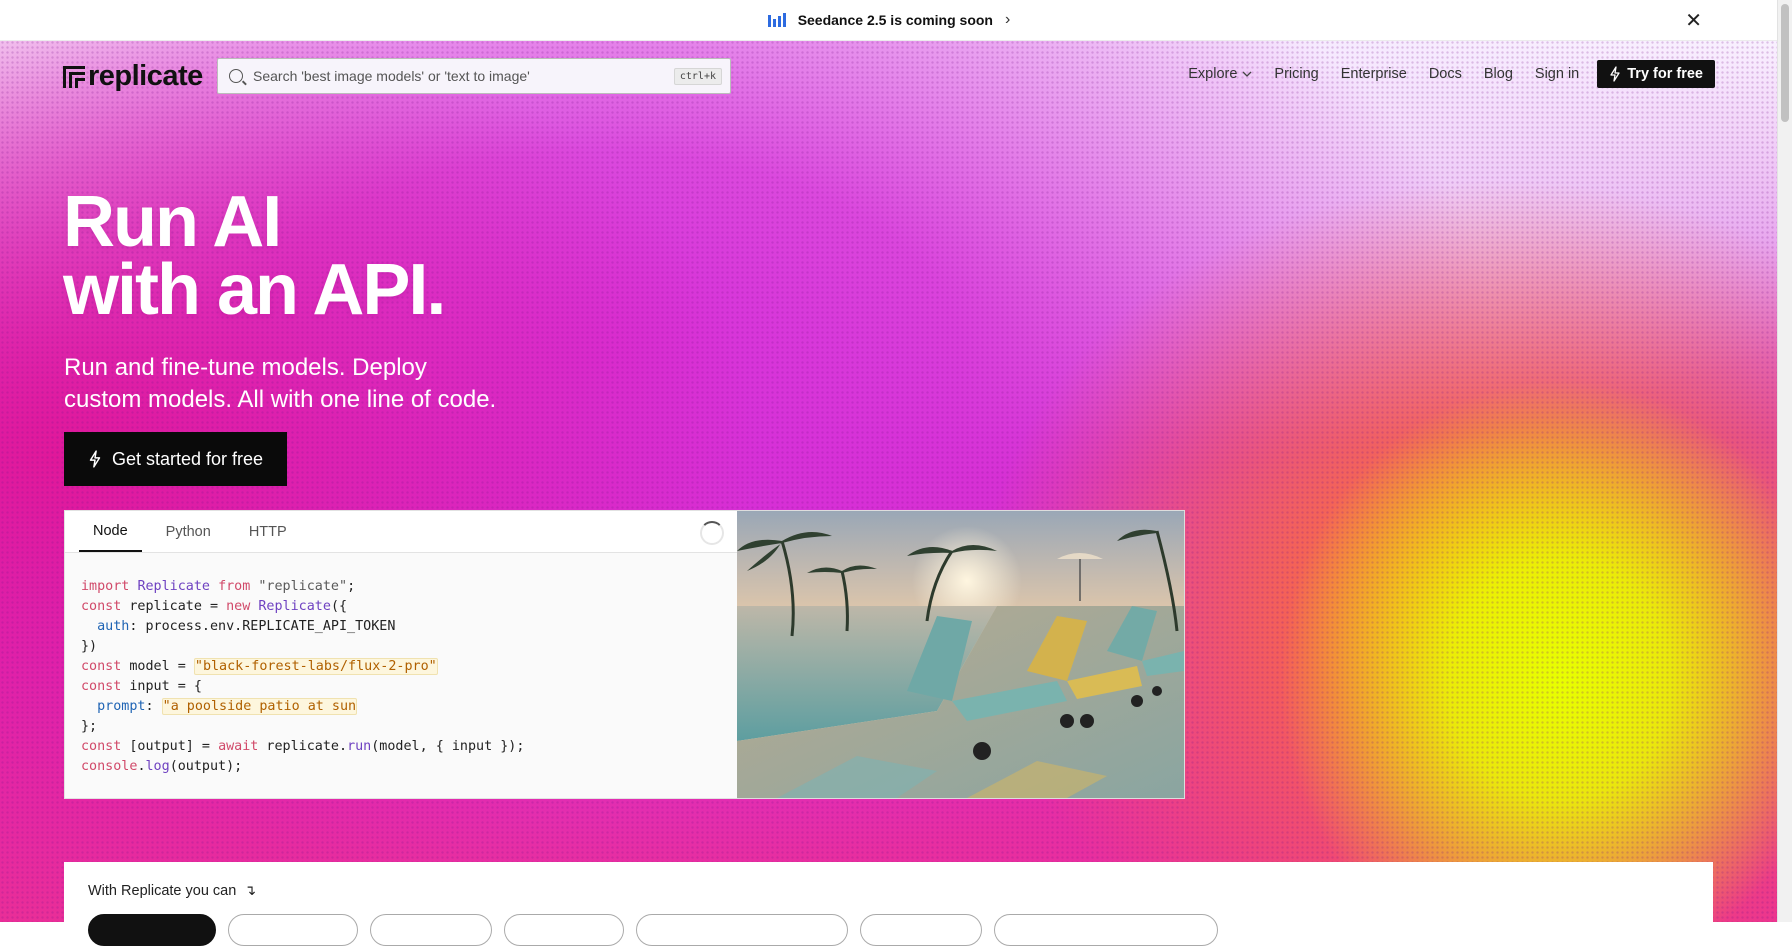 Image resolution: width=1792 pixels, height=946 pixels. What do you see at coordinates (245, 367) in the screenshot?
I see `hero-subtitle-line-1: Run and fine-tune models. Deploy` at bounding box center [245, 367].